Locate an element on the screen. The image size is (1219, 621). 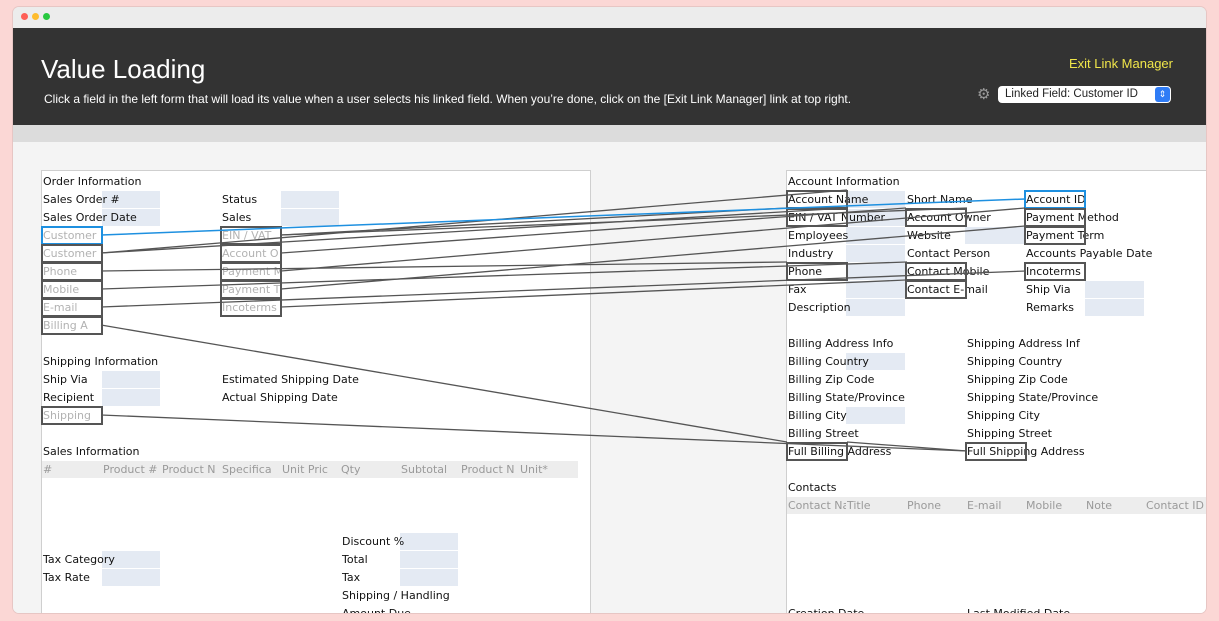
shipping-city-label: Shipping City is located at coordinates (1051, 415).